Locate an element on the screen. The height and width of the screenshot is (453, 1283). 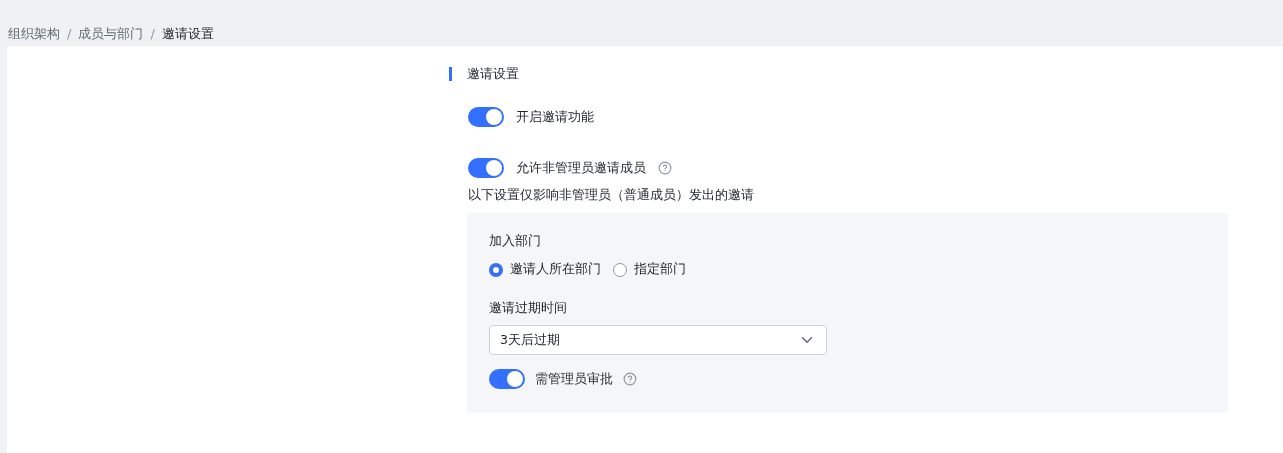
field-label: 邀请过期时间 is located at coordinates (528, 308).